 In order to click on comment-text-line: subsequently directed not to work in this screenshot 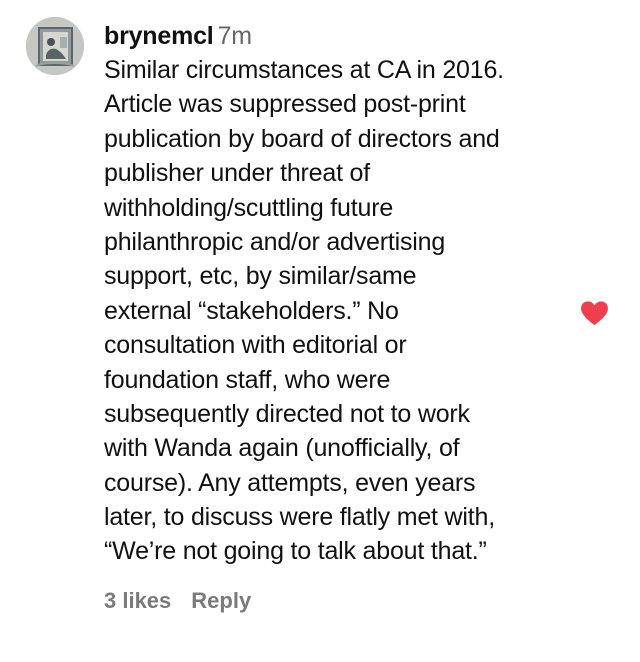, I will do `click(287, 413)`.